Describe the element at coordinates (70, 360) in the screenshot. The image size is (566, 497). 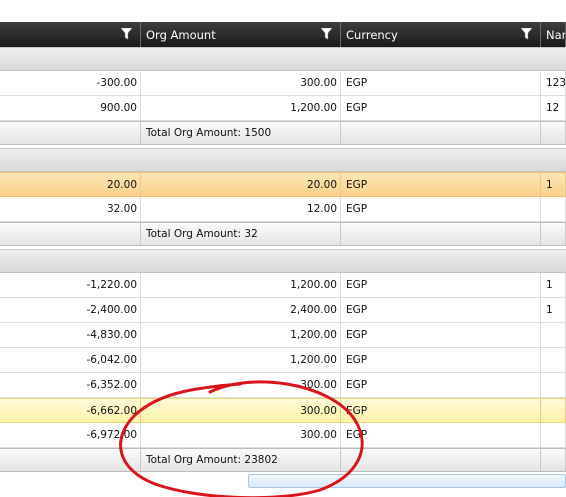
I see `amount-cell: -6,042.00` at that location.